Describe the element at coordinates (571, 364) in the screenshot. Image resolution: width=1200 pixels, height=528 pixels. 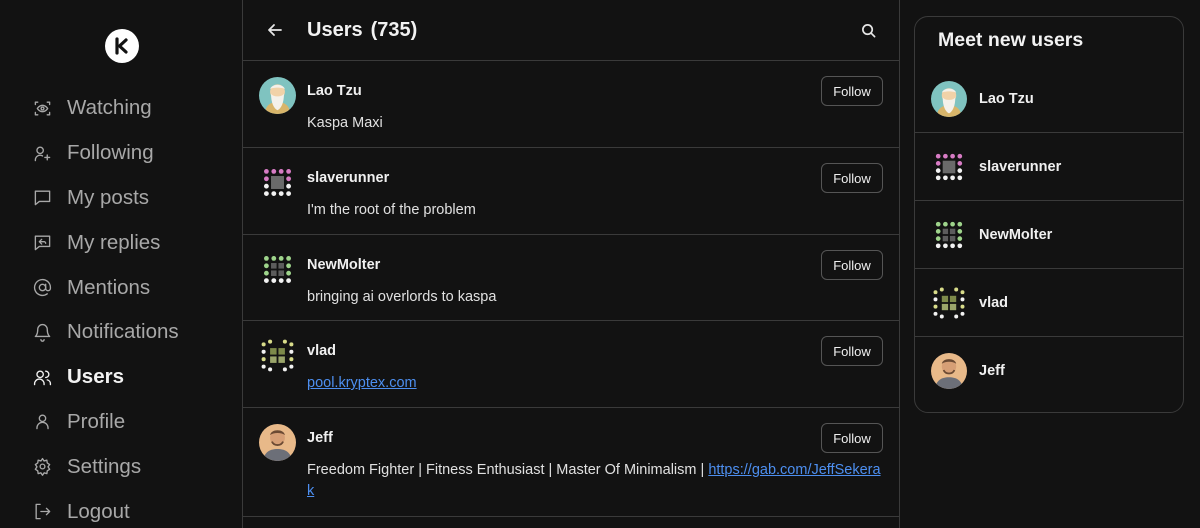
I see `user-row: vlad pool.kryptex.com Follow` at that location.